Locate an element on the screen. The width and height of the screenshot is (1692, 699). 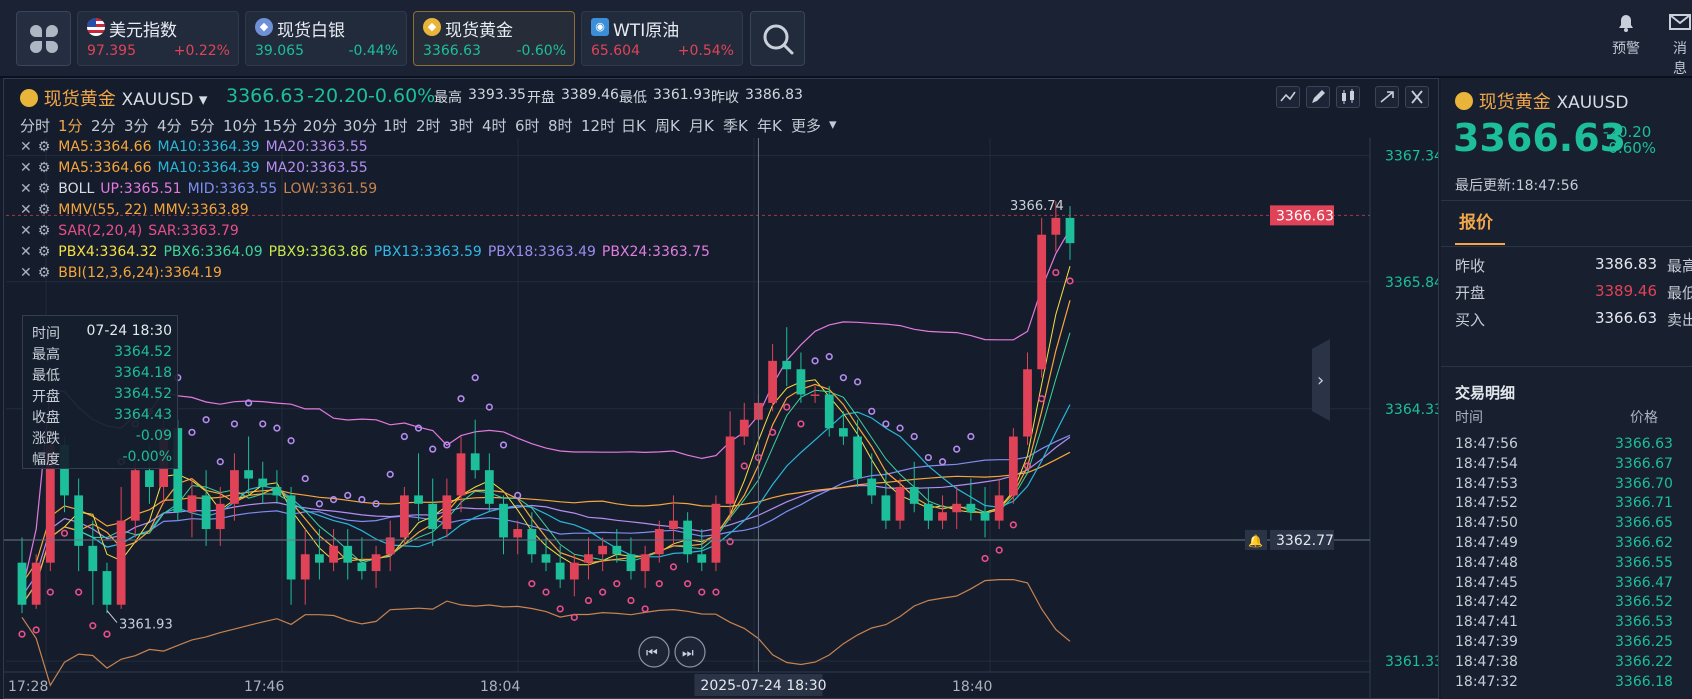
chart-instrument: 现货黄金 XAUUSD ▾ is located at coordinates (113, 98).